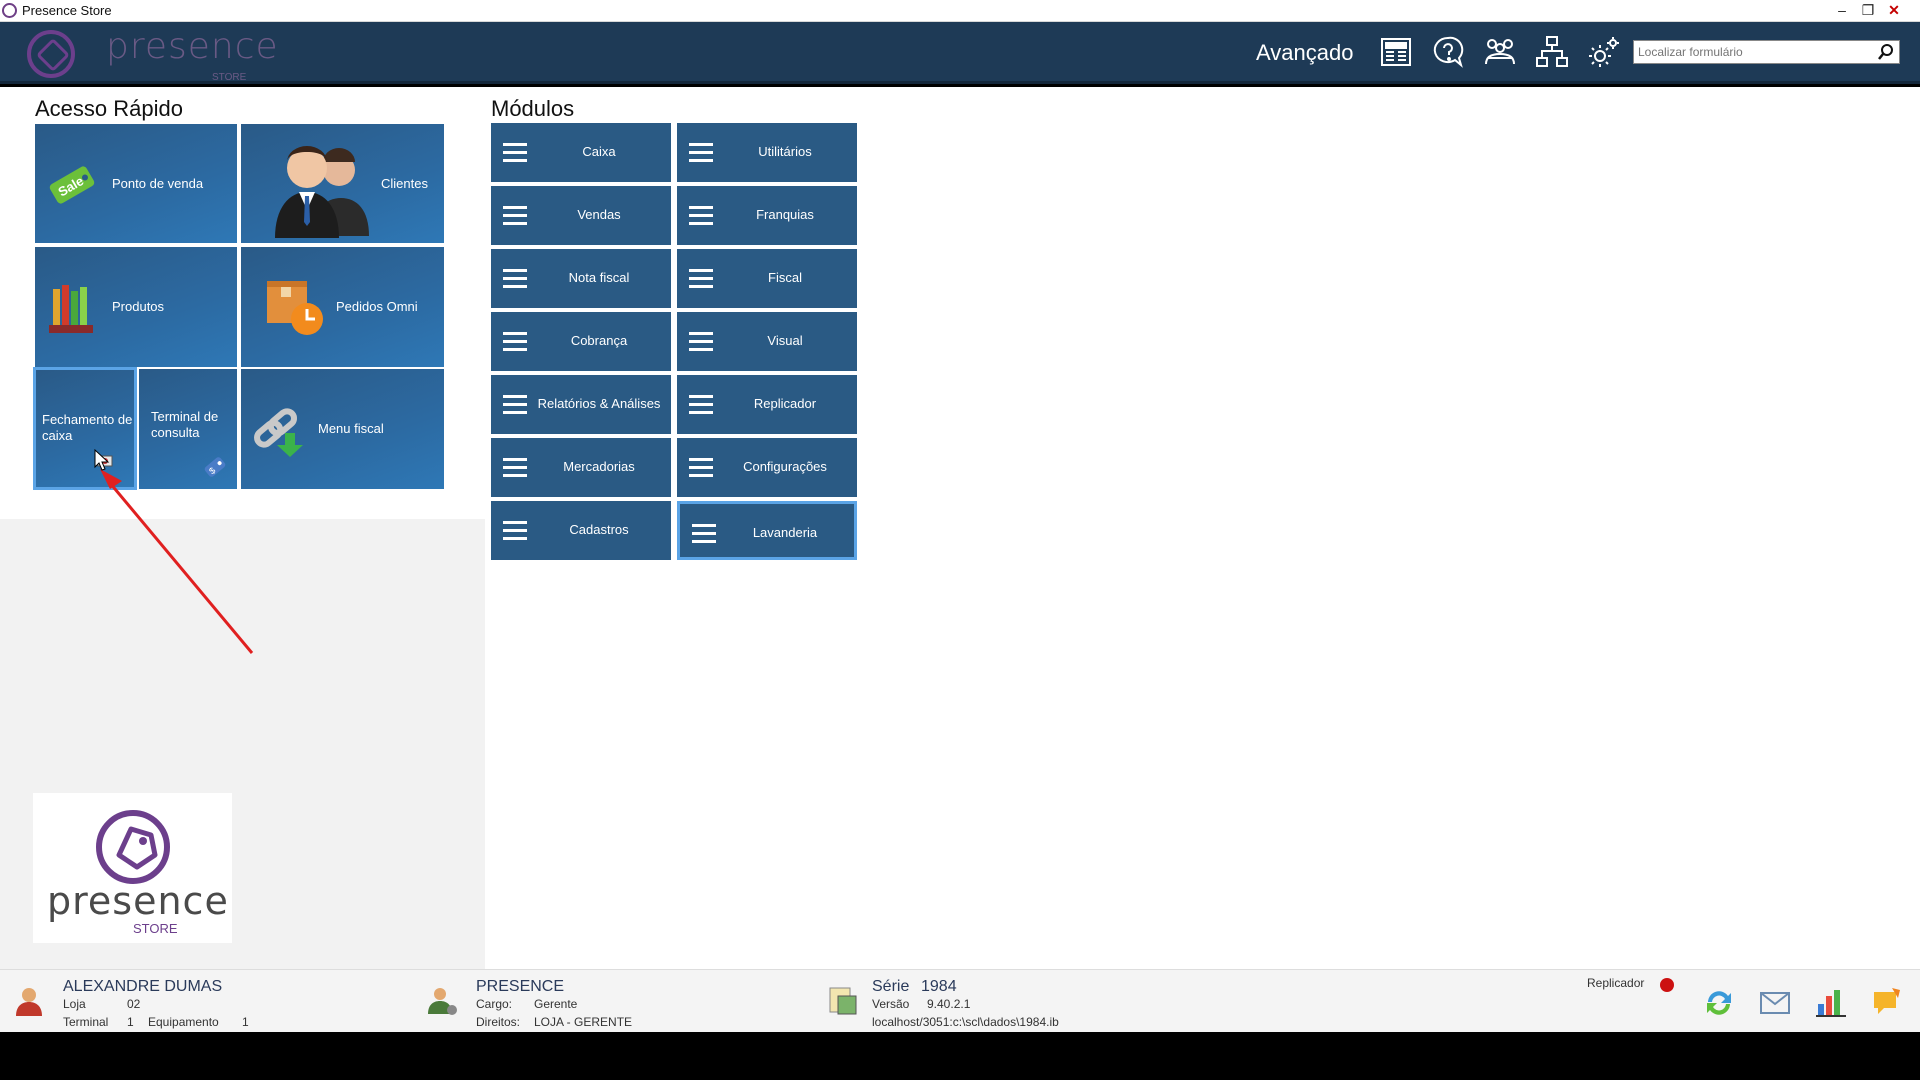 The width and height of the screenshot is (1920, 1080). I want to click on tile-menu-fiscal: Menu fiscal, so click(342, 429).